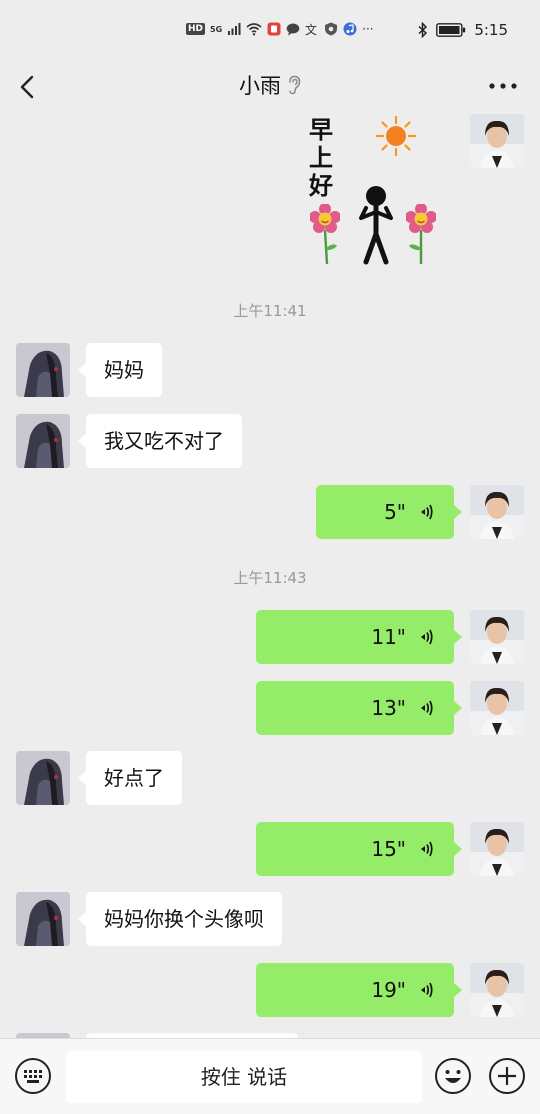 This screenshot has height=1114, width=540. Describe the element at coordinates (270, 311) in the screenshot. I see `timestamp: 上午11:41` at that location.